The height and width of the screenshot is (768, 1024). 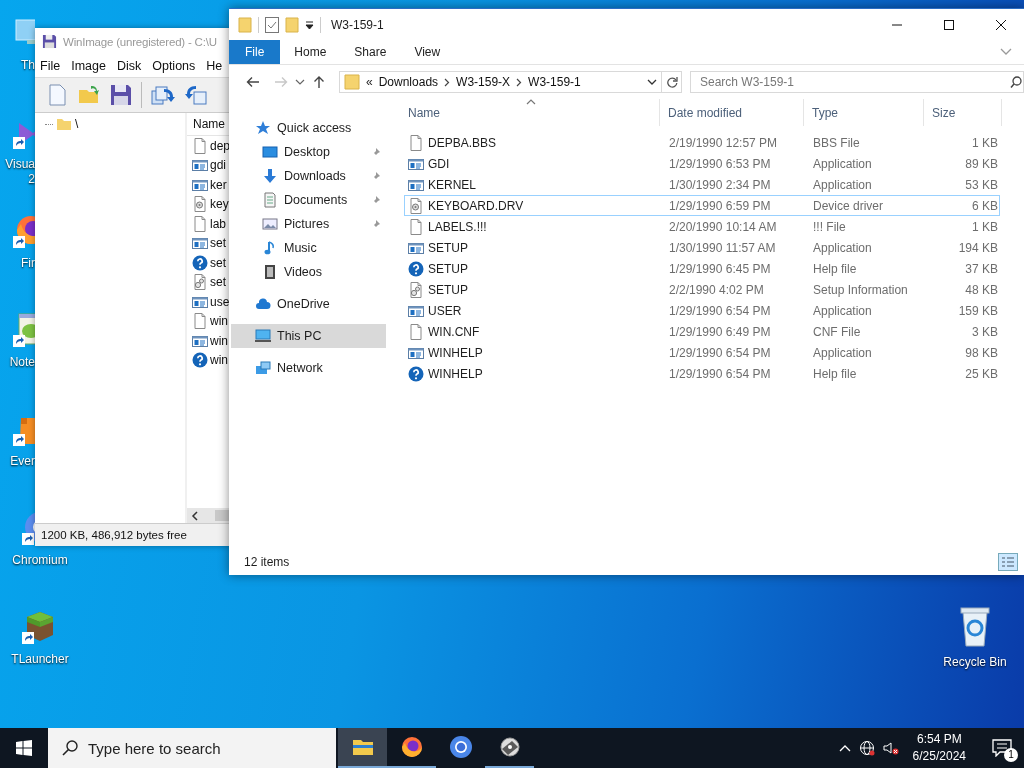 What do you see at coordinates (702, 352) in the screenshot?
I see `file-row: WINHELP 1/29/1990 6:54 PM Application 98 KB` at bounding box center [702, 352].